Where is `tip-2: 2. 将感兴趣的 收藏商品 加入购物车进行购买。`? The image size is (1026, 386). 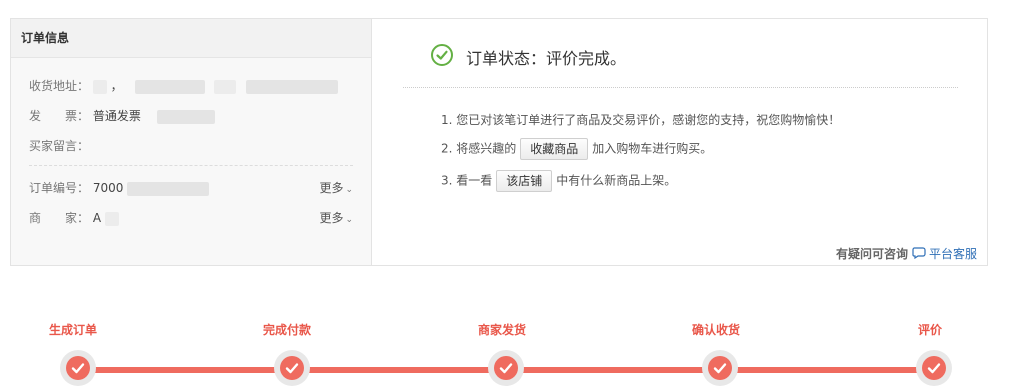
tip-2: 2. 将感兴趣的 收藏商品 加入购物车进行购买。 is located at coordinates (576, 149).